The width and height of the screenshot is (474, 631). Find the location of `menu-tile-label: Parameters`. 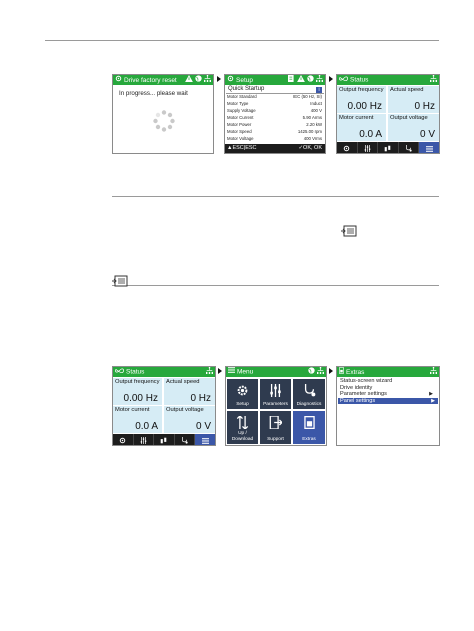

menu-tile-label: Parameters is located at coordinates (275, 404).